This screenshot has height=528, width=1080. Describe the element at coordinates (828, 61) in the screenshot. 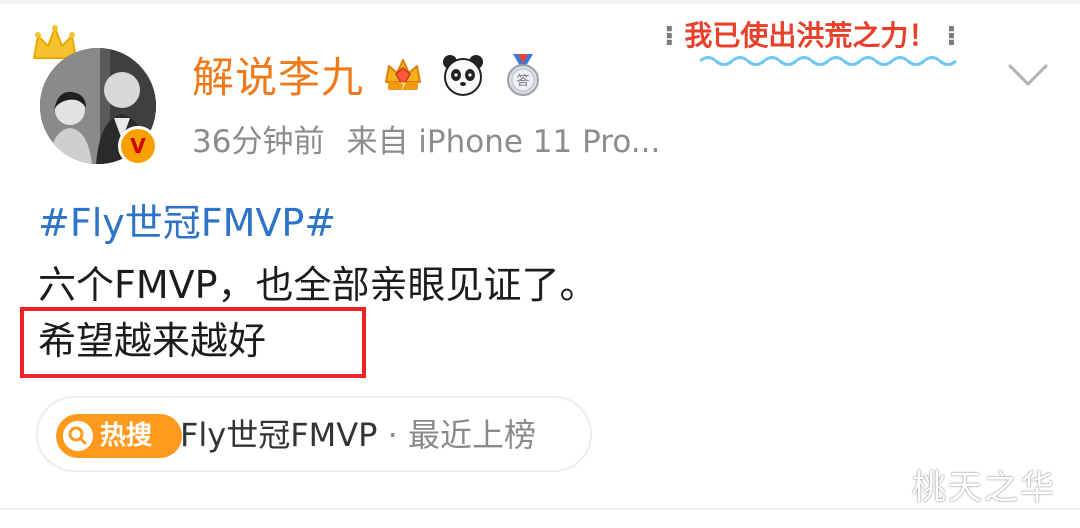

I see `slogan-wave-decoration` at that location.